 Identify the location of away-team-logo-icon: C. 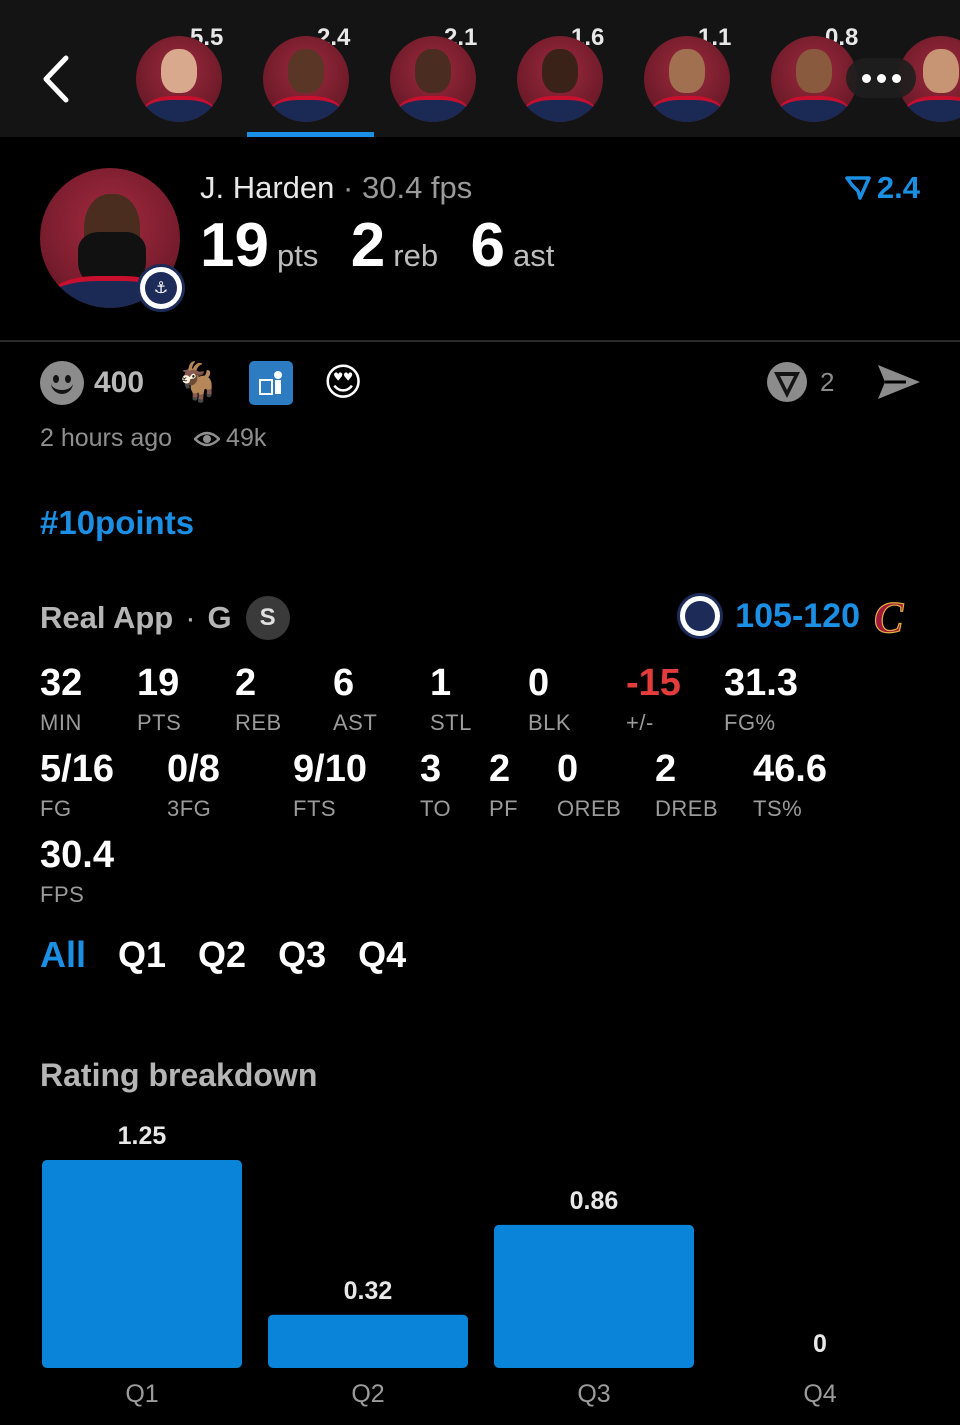
(888, 616).